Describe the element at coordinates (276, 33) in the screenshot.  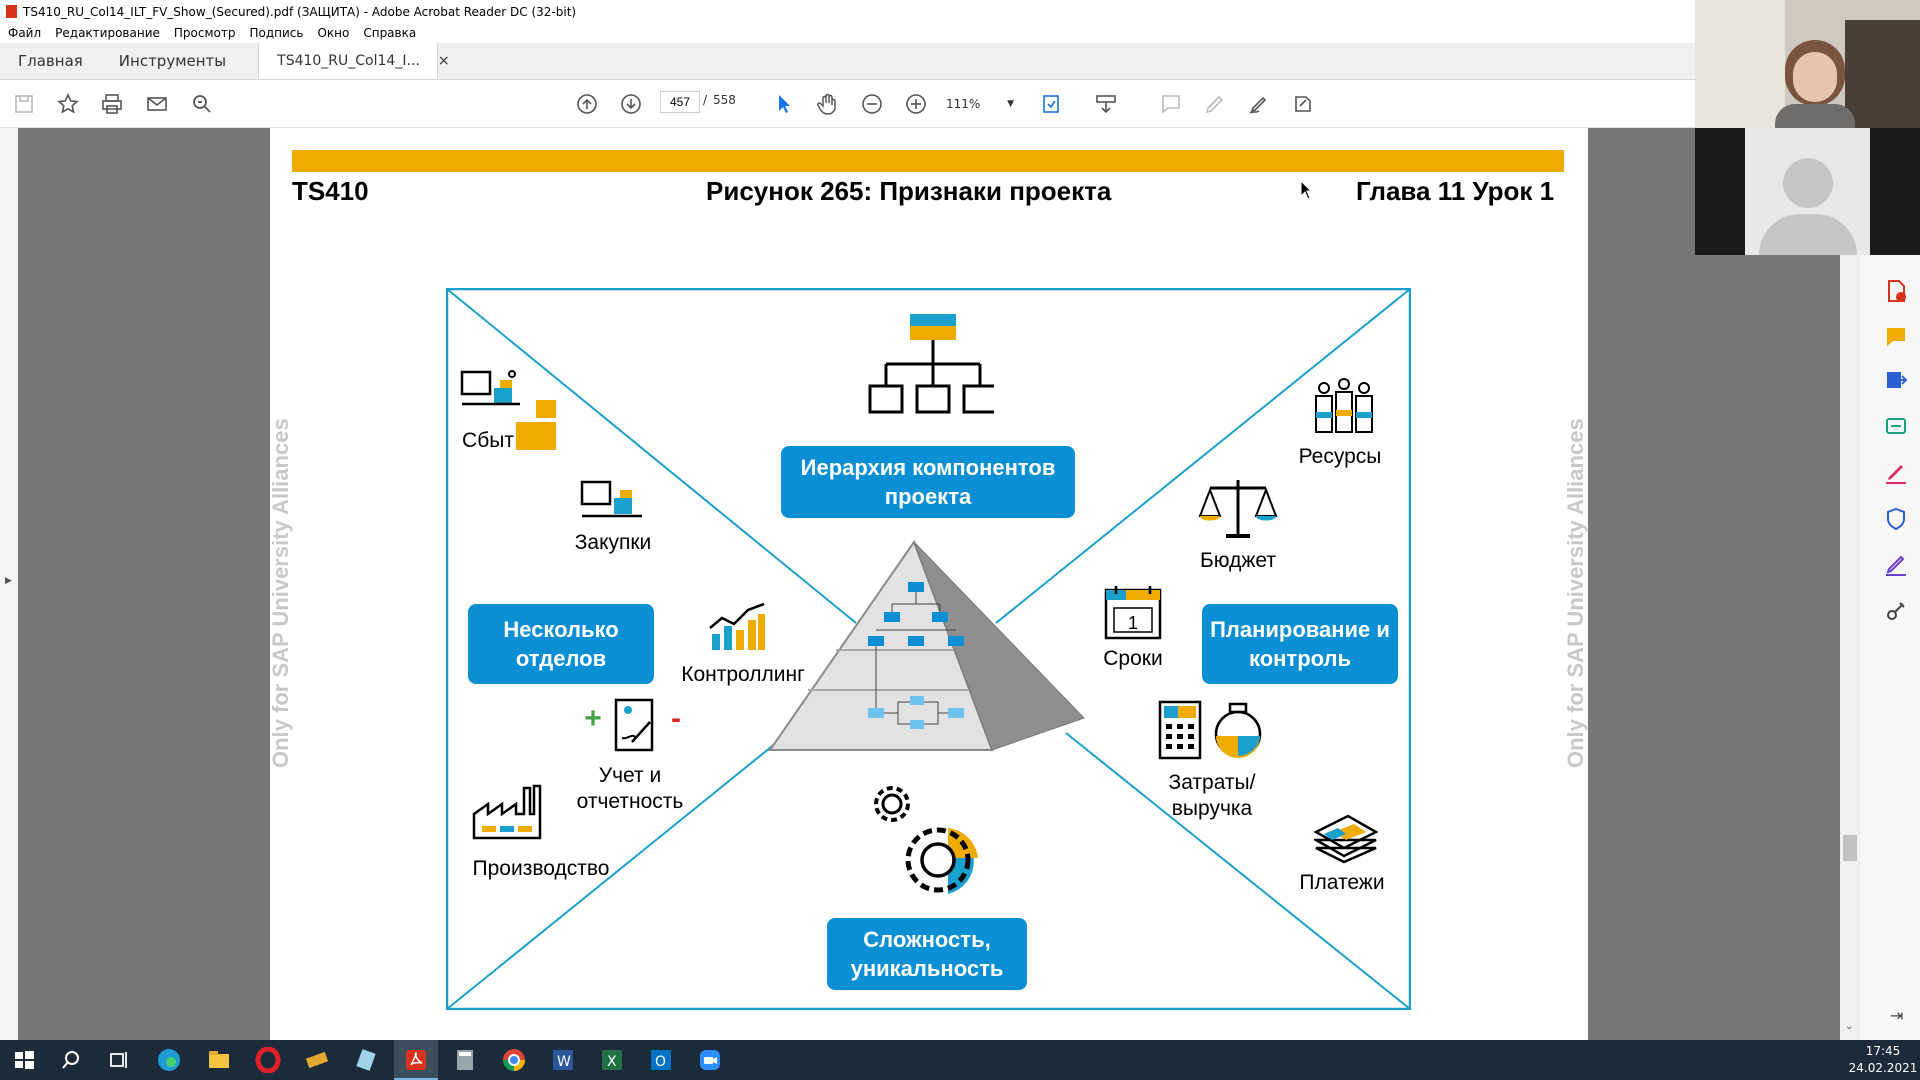
I see `menu-sign: Подпись` at that location.